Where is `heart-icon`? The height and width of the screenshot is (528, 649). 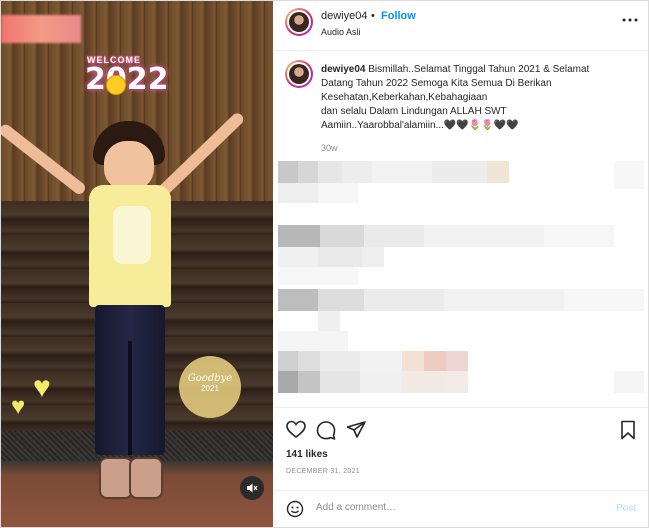 heart-icon is located at coordinates (296, 430).